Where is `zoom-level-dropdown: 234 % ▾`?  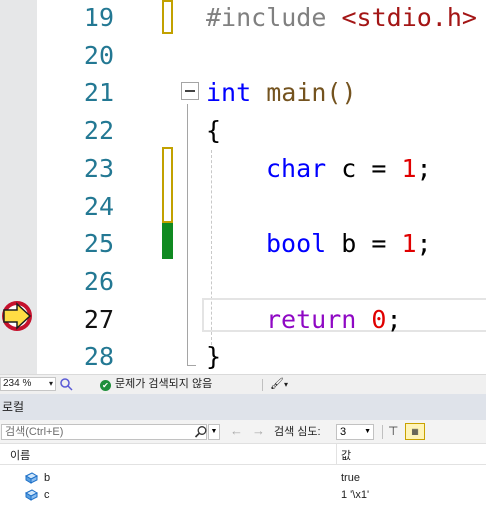 zoom-level-dropdown: 234 % ▾ is located at coordinates (28, 384).